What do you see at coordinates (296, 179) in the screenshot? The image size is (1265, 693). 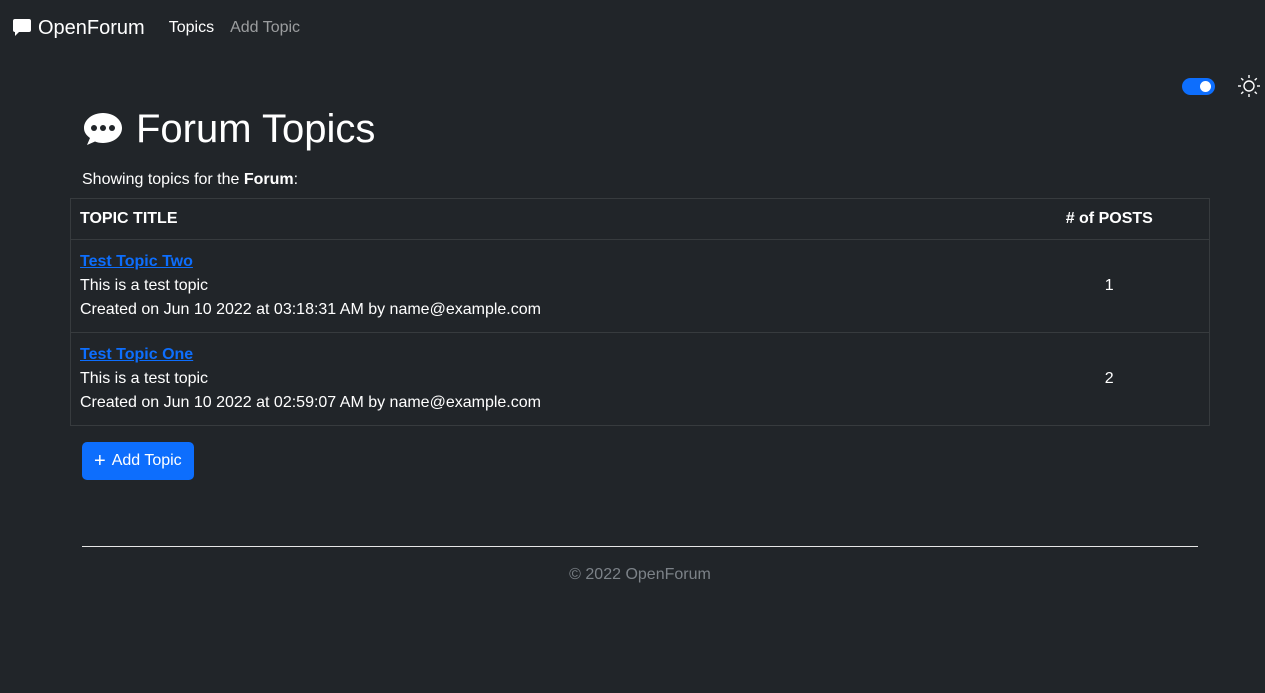 I see `subtitle-suffix: :` at bounding box center [296, 179].